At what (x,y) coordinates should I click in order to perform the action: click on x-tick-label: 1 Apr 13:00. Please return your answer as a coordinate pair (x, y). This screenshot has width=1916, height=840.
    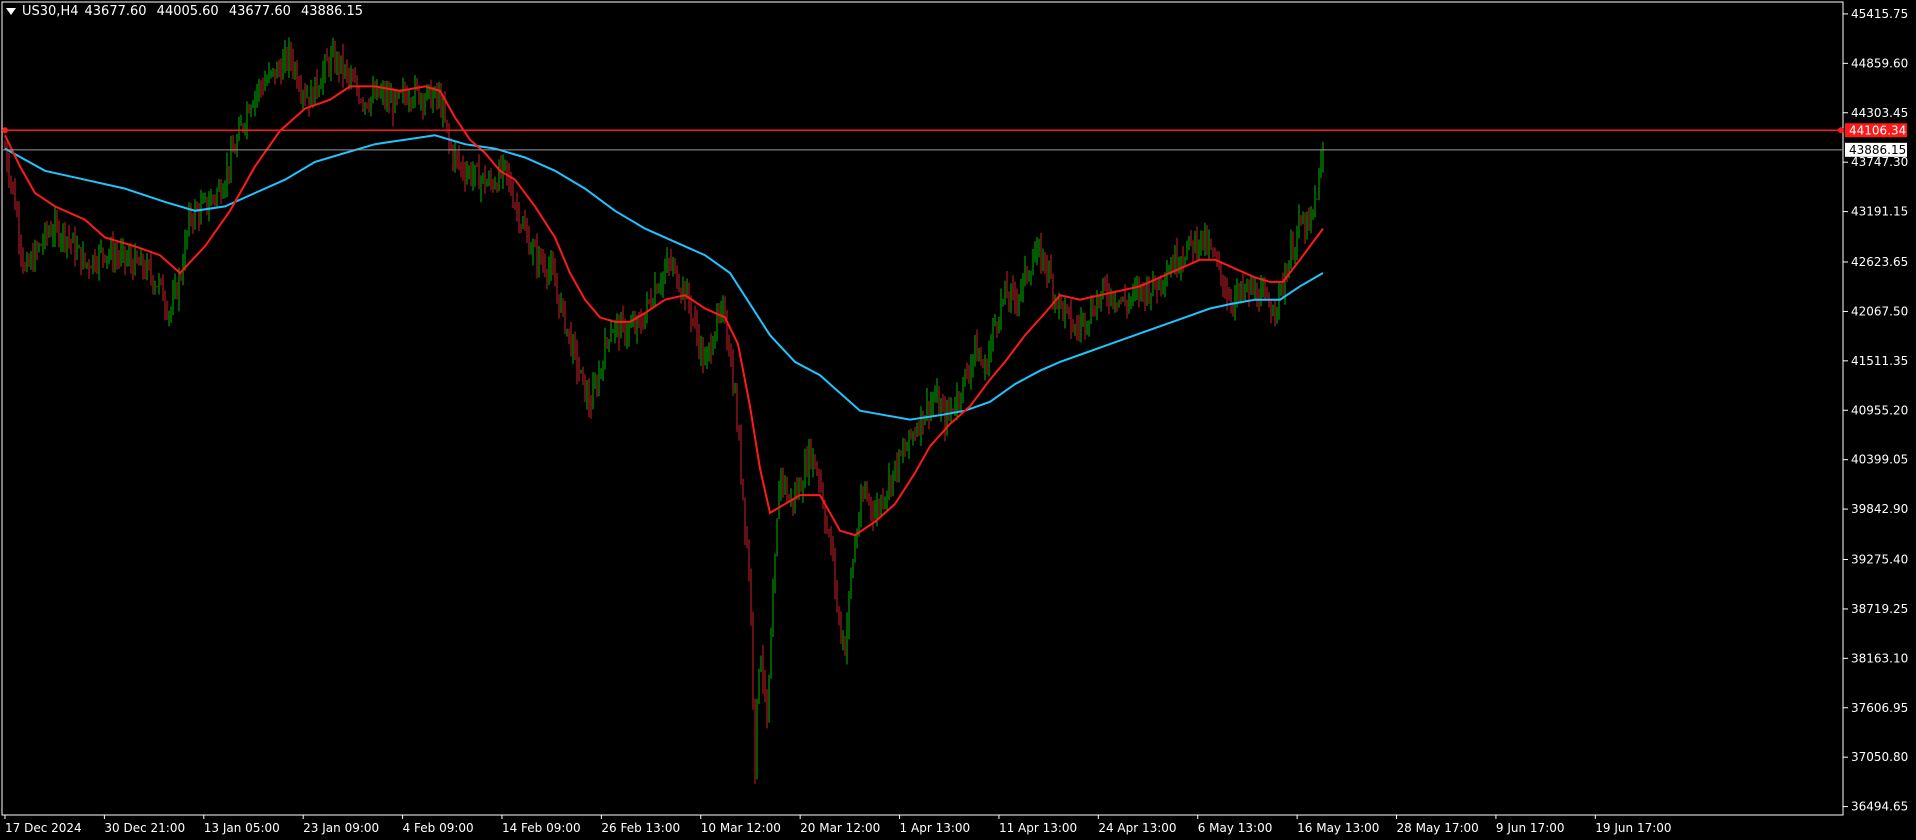
    Looking at the image, I should click on (935, 828).